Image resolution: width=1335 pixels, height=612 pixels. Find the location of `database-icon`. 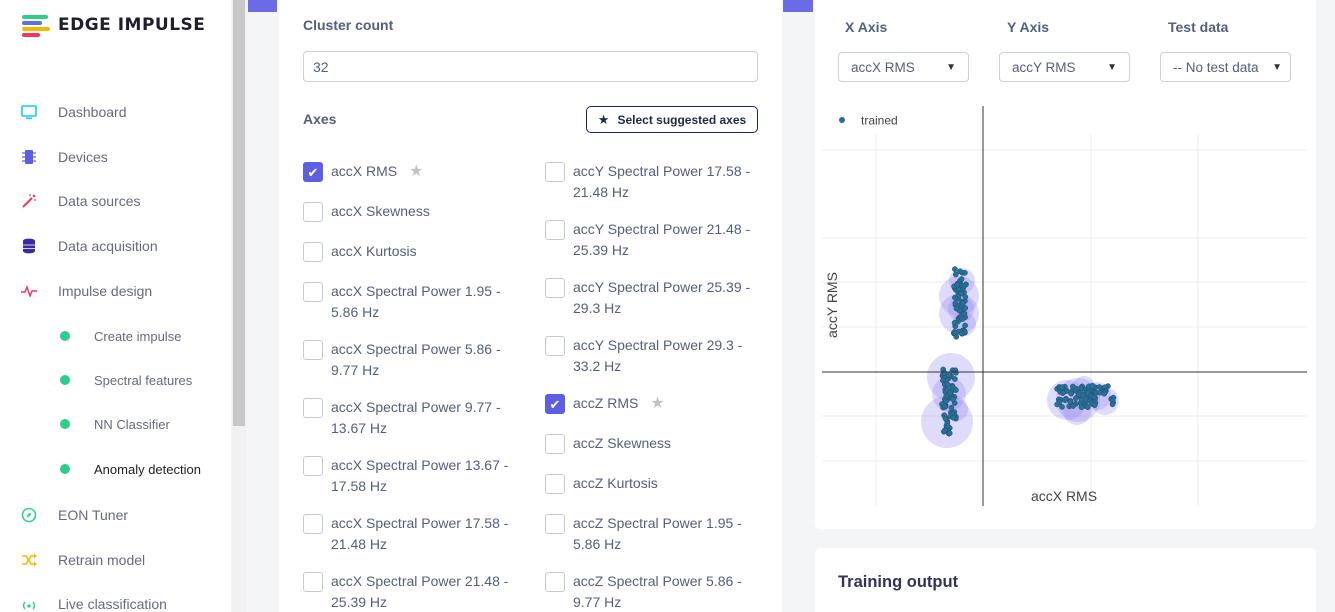

database-icon is located at coordinates (29, 246).